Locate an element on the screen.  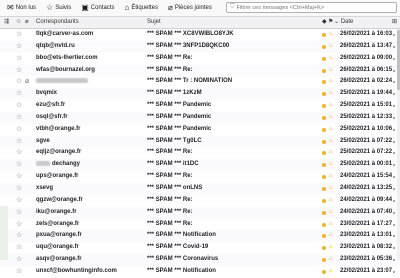
redacted-name is located at coordinates (43, 164).